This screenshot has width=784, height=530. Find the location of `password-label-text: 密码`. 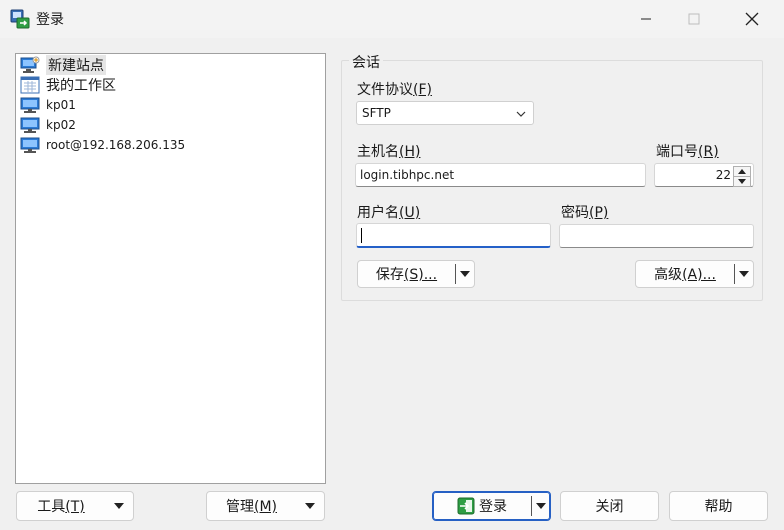

password-label-text: 密码 is located at coordinates (575, 213).